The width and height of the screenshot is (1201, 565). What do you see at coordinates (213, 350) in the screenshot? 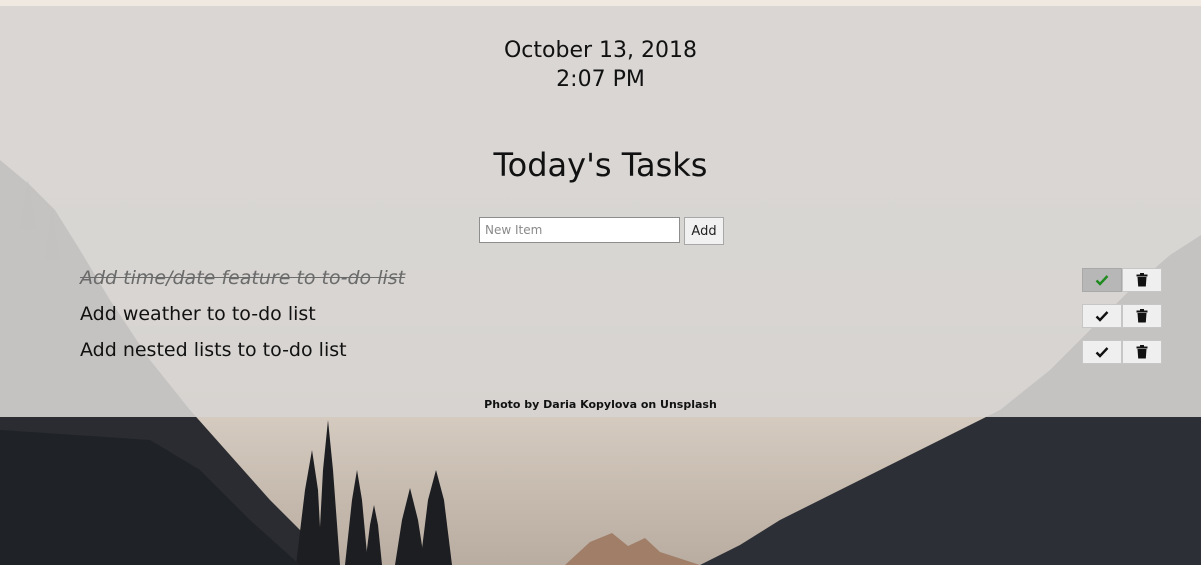
I see `task-text: Add nested lists to to-do list` at bounding box center [213, 350].